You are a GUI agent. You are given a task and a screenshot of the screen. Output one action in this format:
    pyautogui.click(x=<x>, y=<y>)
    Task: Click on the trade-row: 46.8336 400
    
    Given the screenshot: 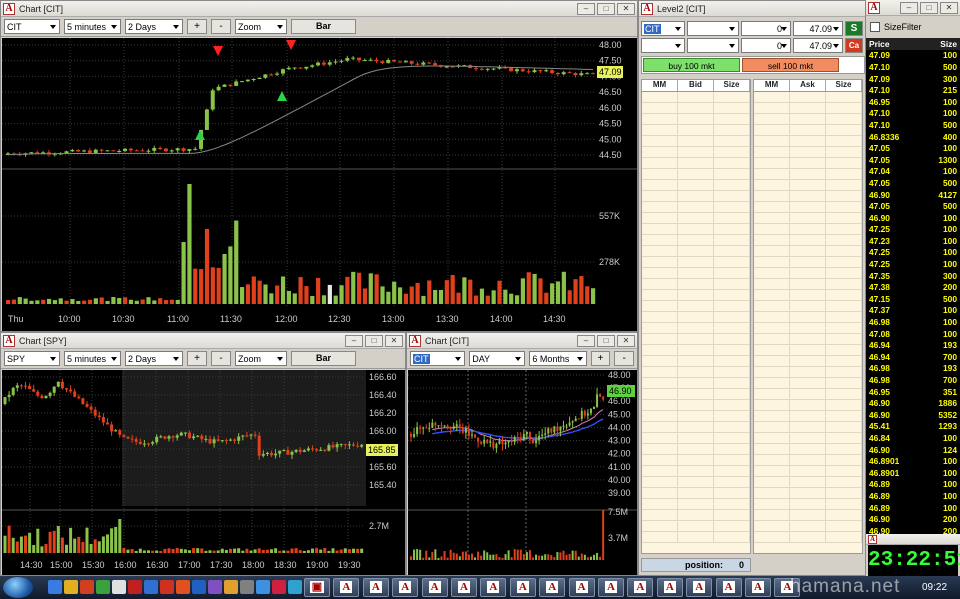 What is the action you would take?
    pyautogui.click(x=913, y=137)
    